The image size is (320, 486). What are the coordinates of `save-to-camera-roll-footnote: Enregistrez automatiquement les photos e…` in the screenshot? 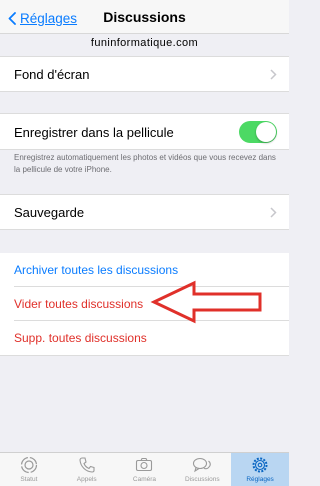 It's located at (145, 163).